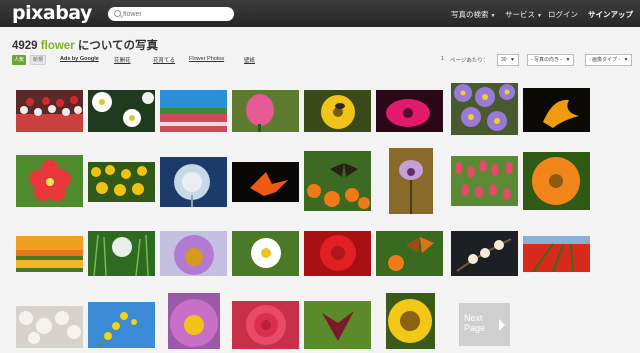  I want to click on image-type-select: - 画像タイプ - ▼, so click(609, 60).